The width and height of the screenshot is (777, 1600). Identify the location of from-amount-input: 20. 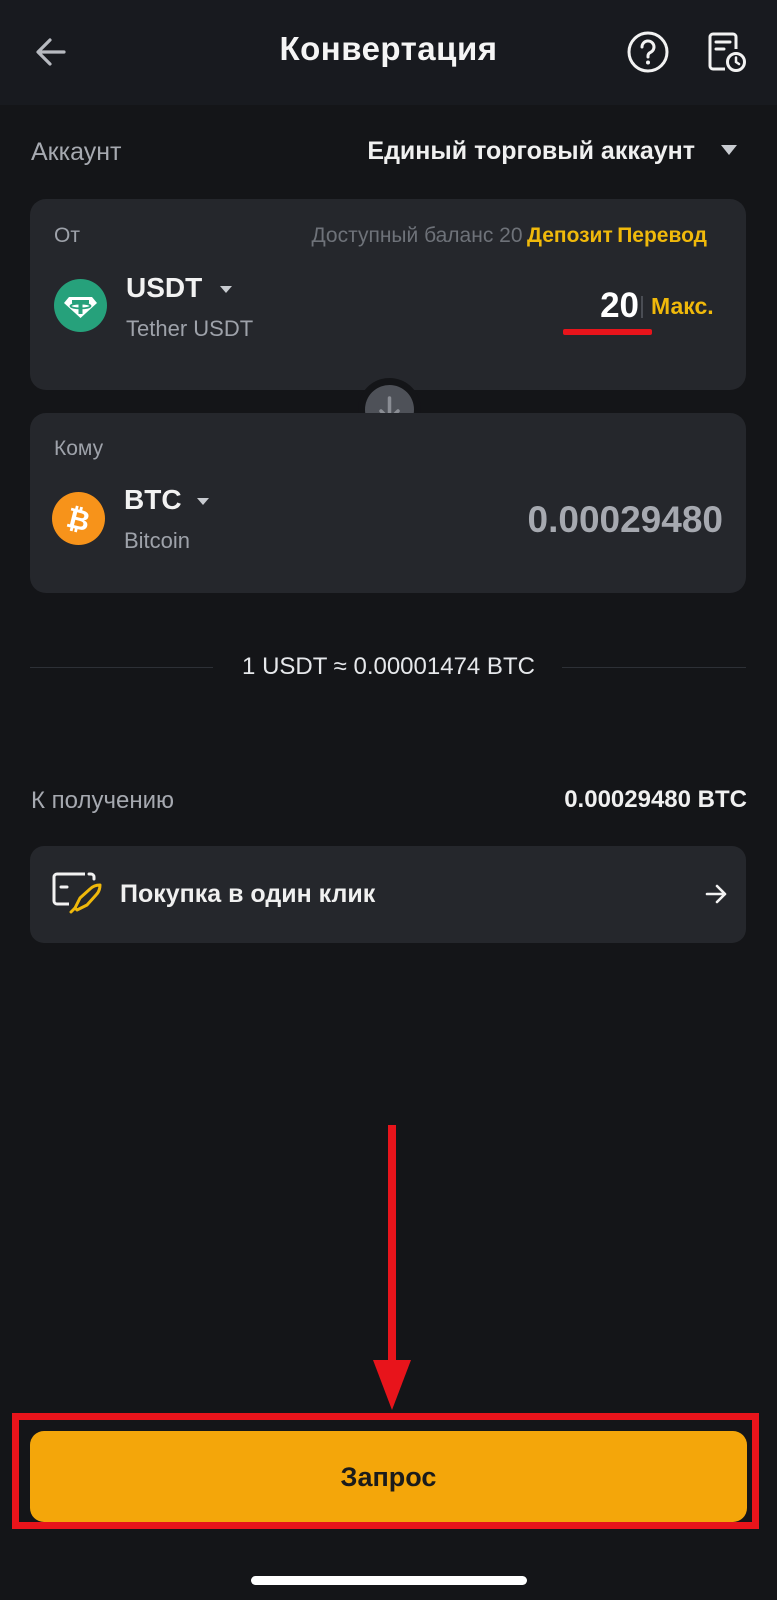
(619, 306).